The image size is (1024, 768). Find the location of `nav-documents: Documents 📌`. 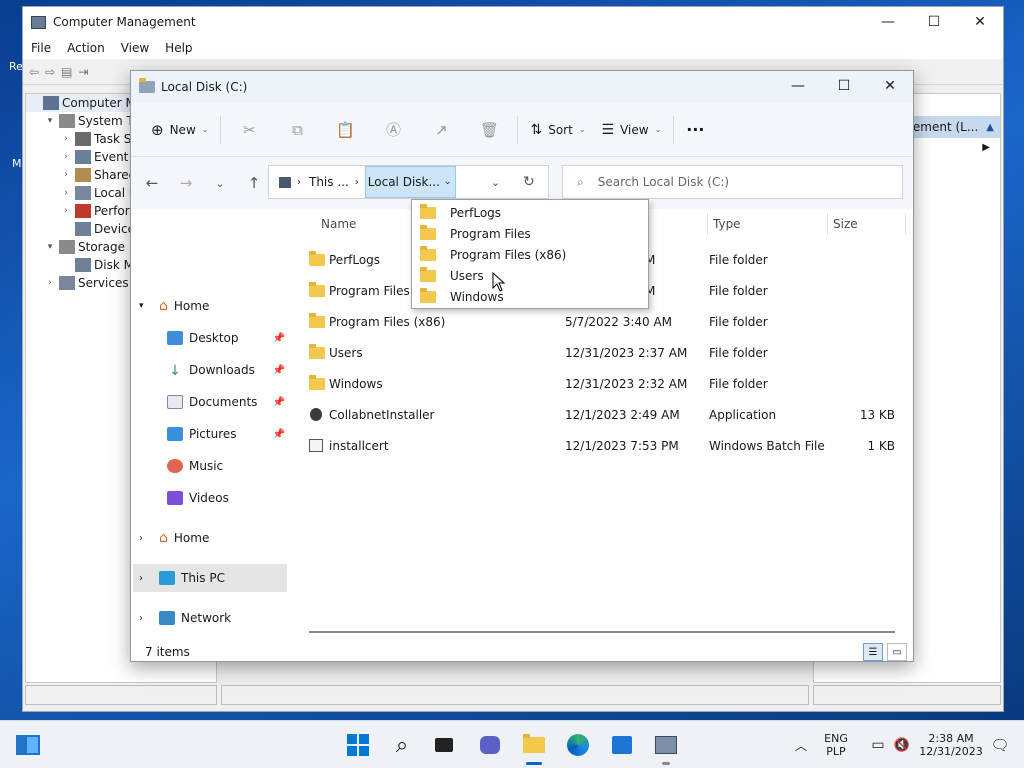

nav-documents: Documents 📌 is located at coordinates (210, 402).